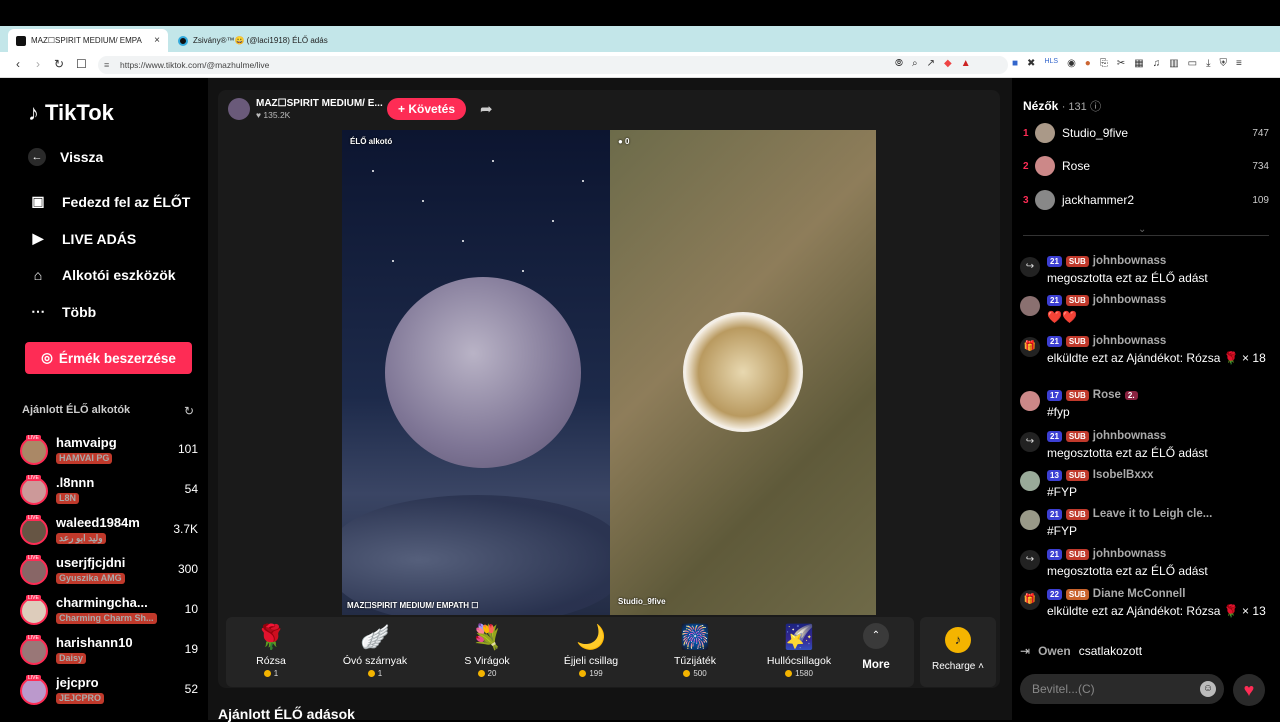  I want to click on extension-icon: ◉, so click(1071, 63).